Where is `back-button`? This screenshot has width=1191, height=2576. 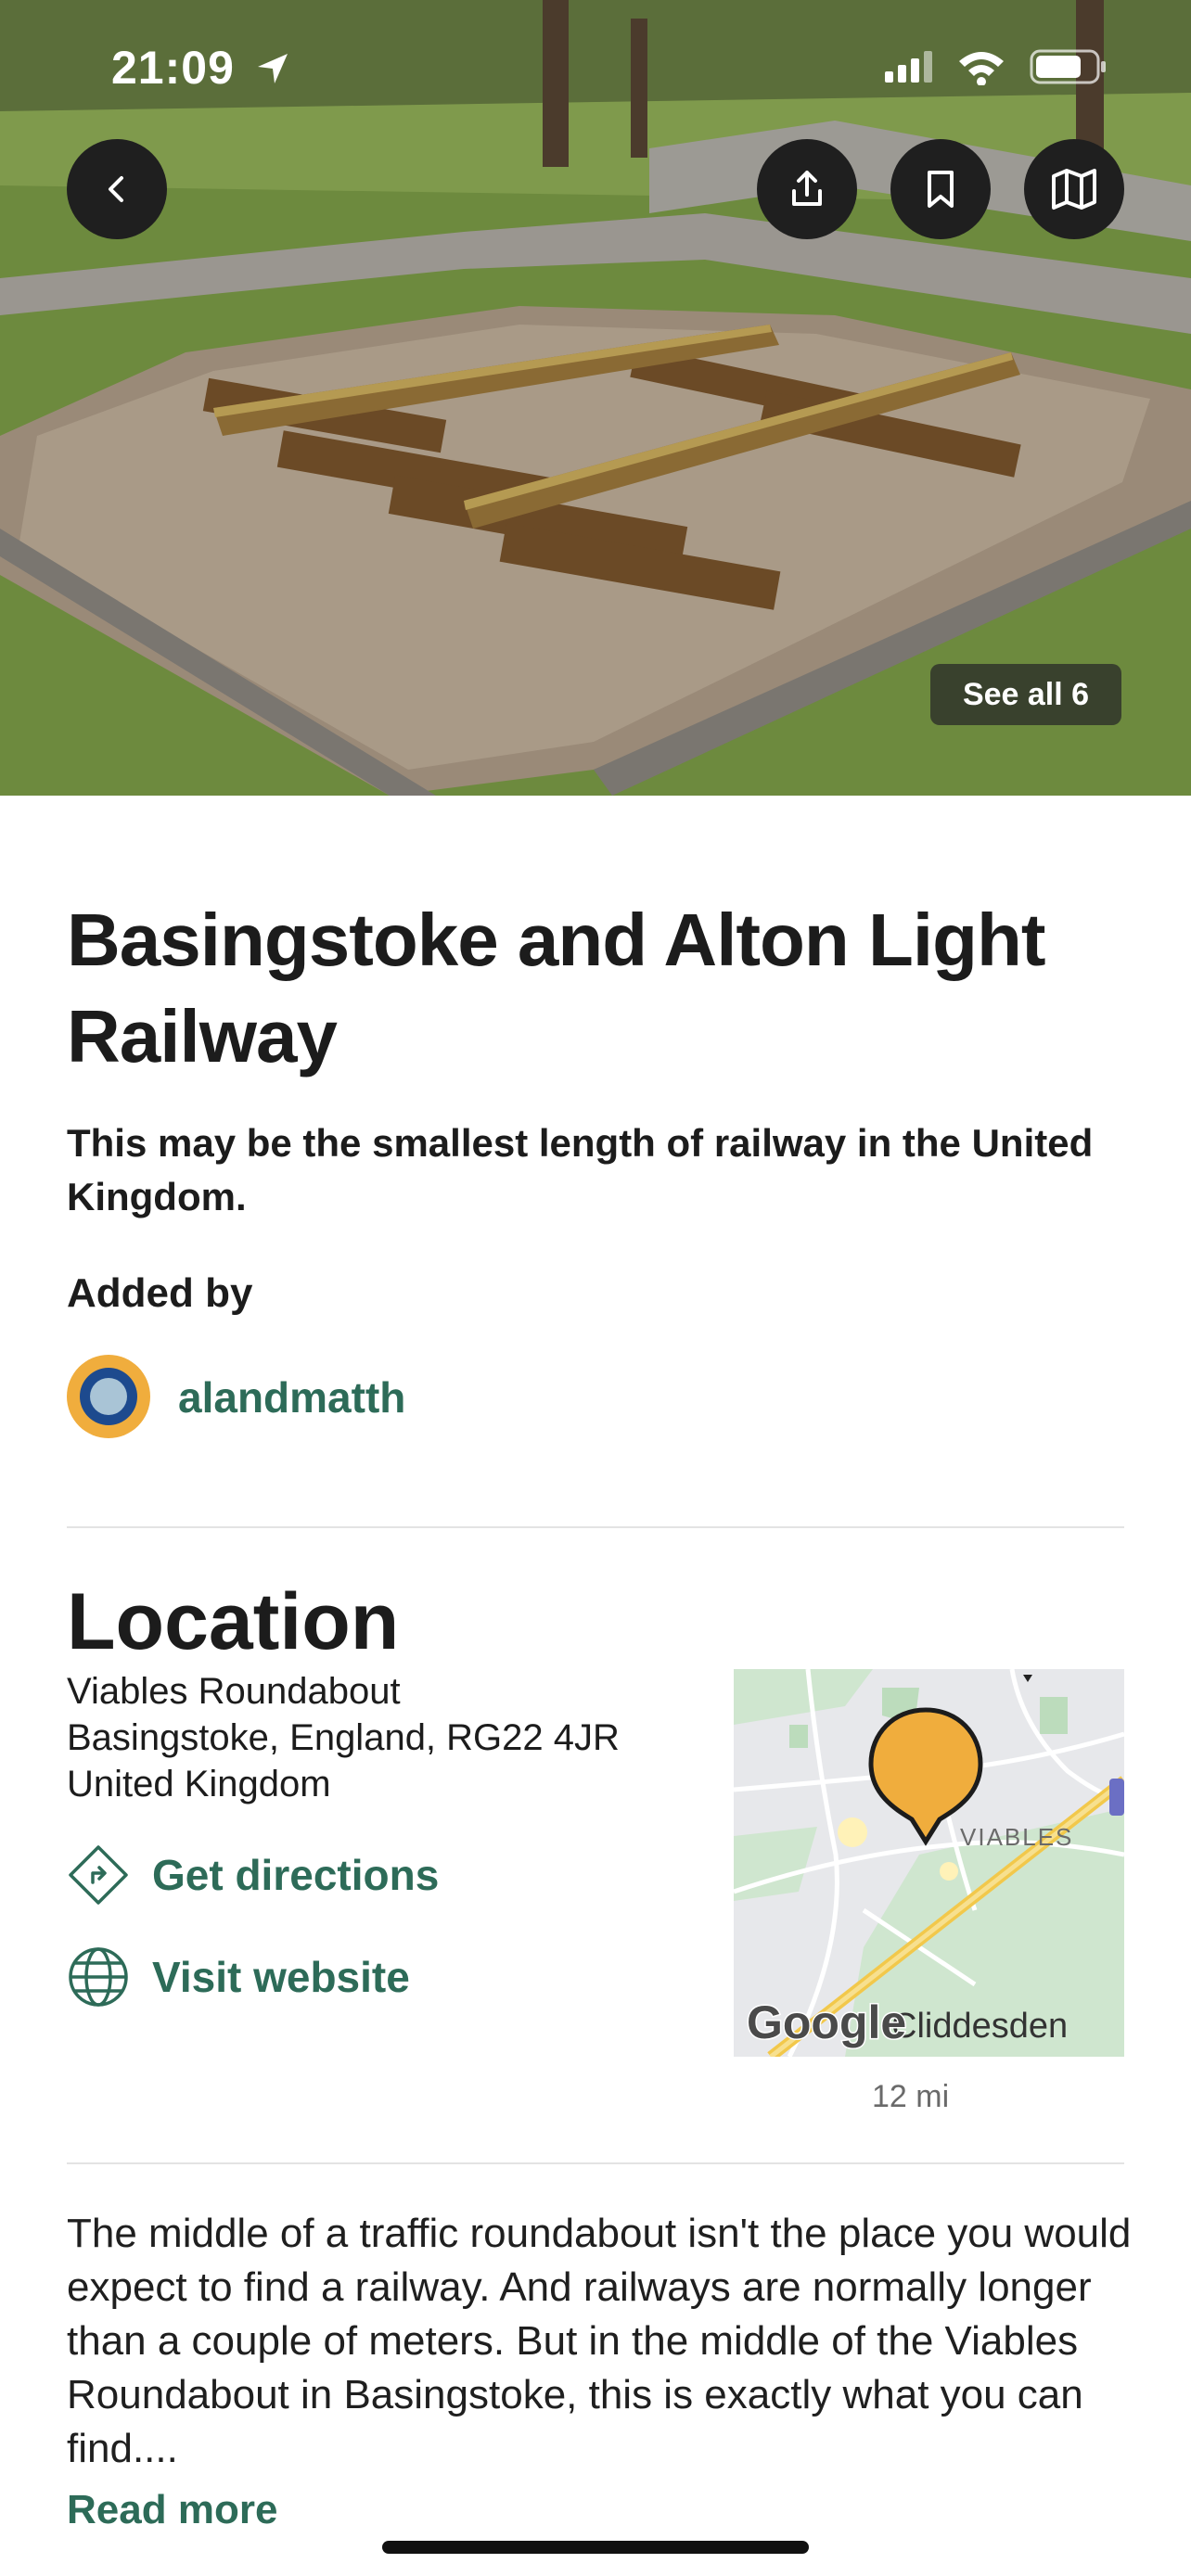
back-button is located at coordinates (117, 189).